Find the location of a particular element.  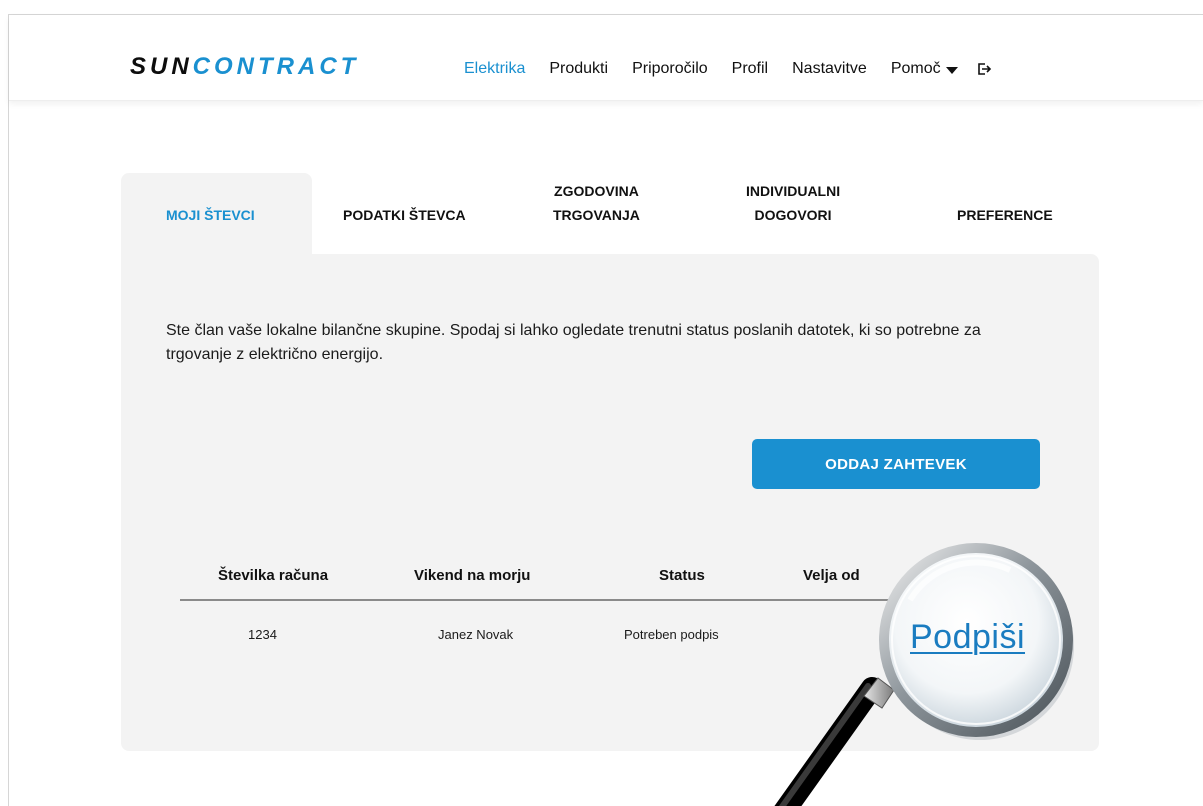

tab-podatki-stevca: PODATKI ŠTEVCA is located at coordinates (404, 215).